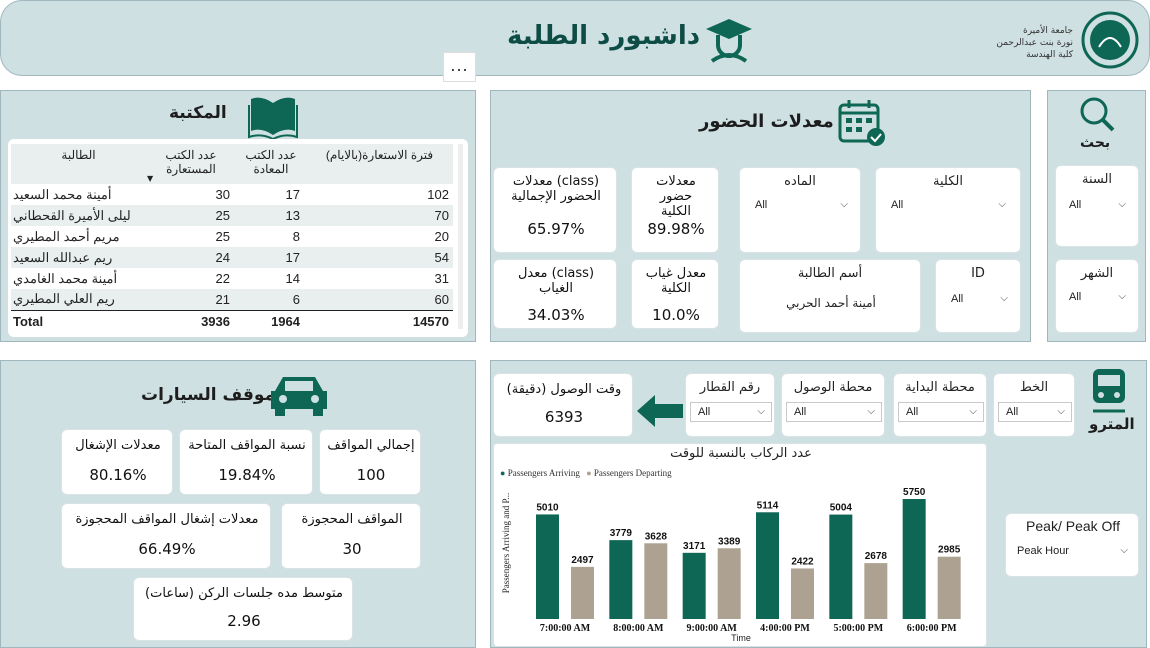  I want to click on data-label-0-1: 3779, so click(621, 533).